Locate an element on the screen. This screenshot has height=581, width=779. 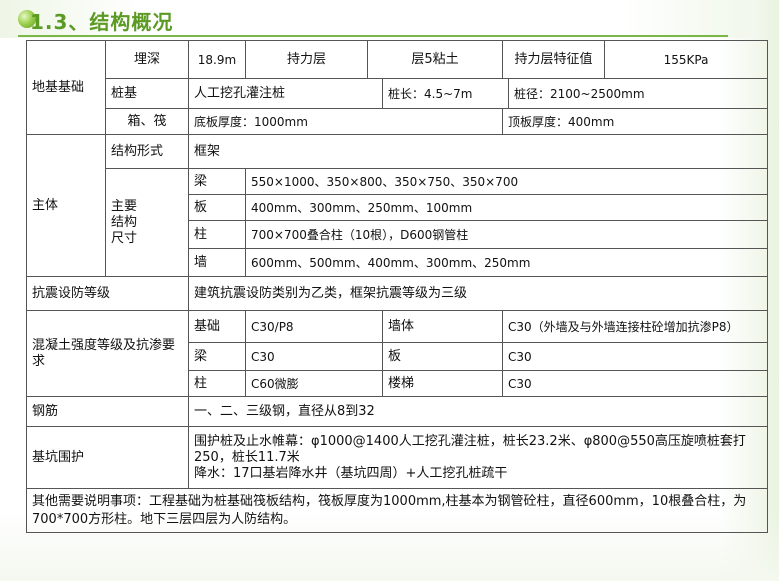
concrete-item-label: 基础 is located at coordinates (217, 326).